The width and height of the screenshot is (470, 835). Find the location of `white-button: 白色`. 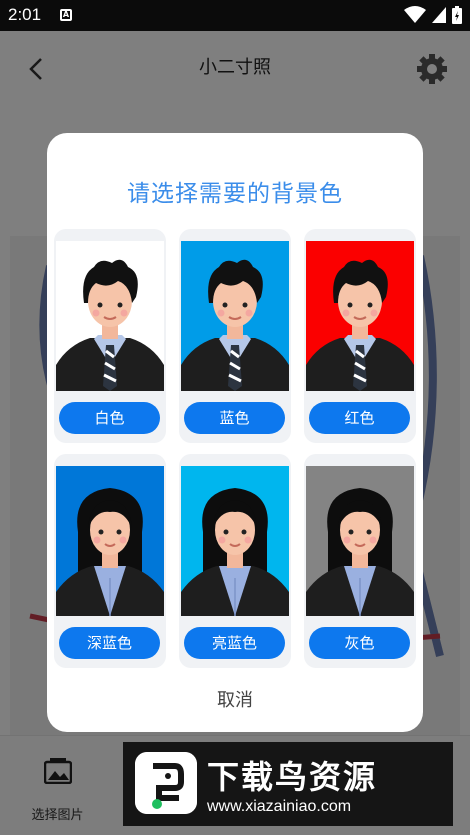

white-button: 白色 is located at coordinates (109, 418).